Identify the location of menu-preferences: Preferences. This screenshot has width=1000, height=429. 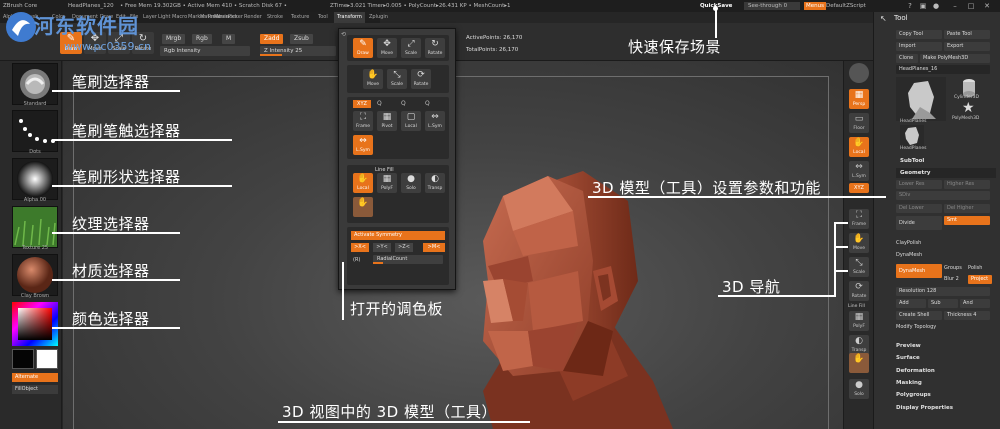
(222, 17).